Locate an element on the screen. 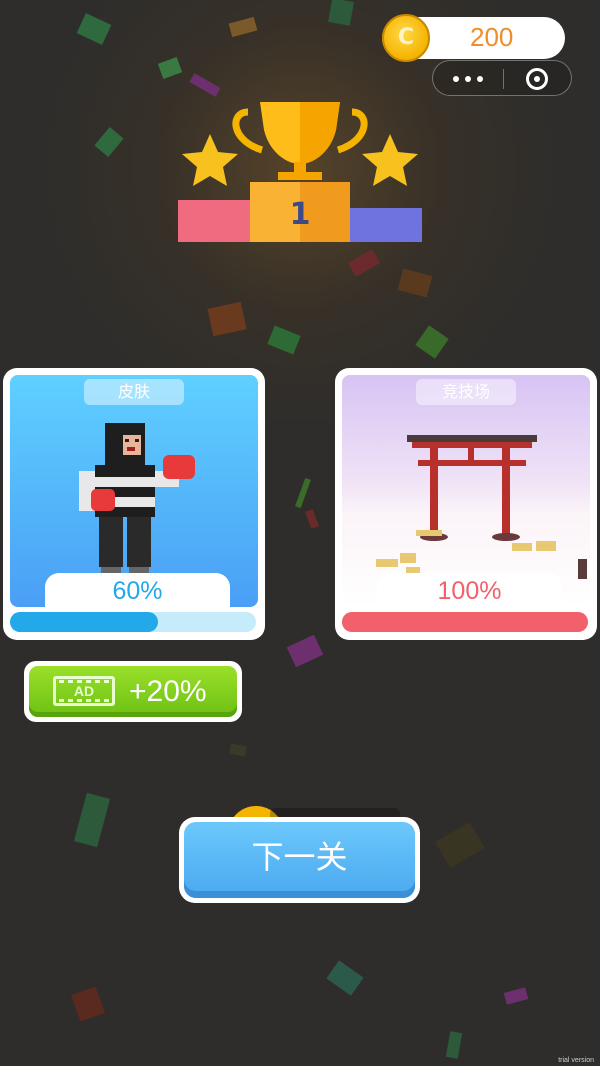 This screenshot has width=600, height=1066. arena-card: 竞技场 100% is located at coordinates (466, 504).